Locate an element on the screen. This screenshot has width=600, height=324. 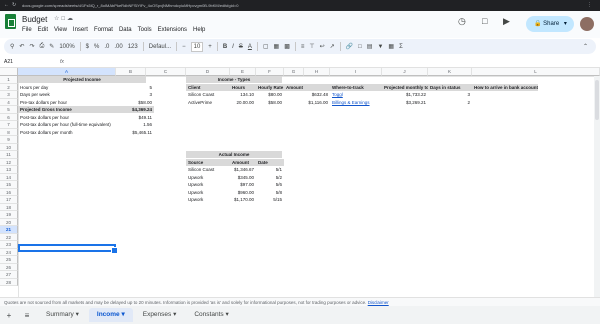
income-types-cell: 20.00.00 is located at coordinates (243, 102).